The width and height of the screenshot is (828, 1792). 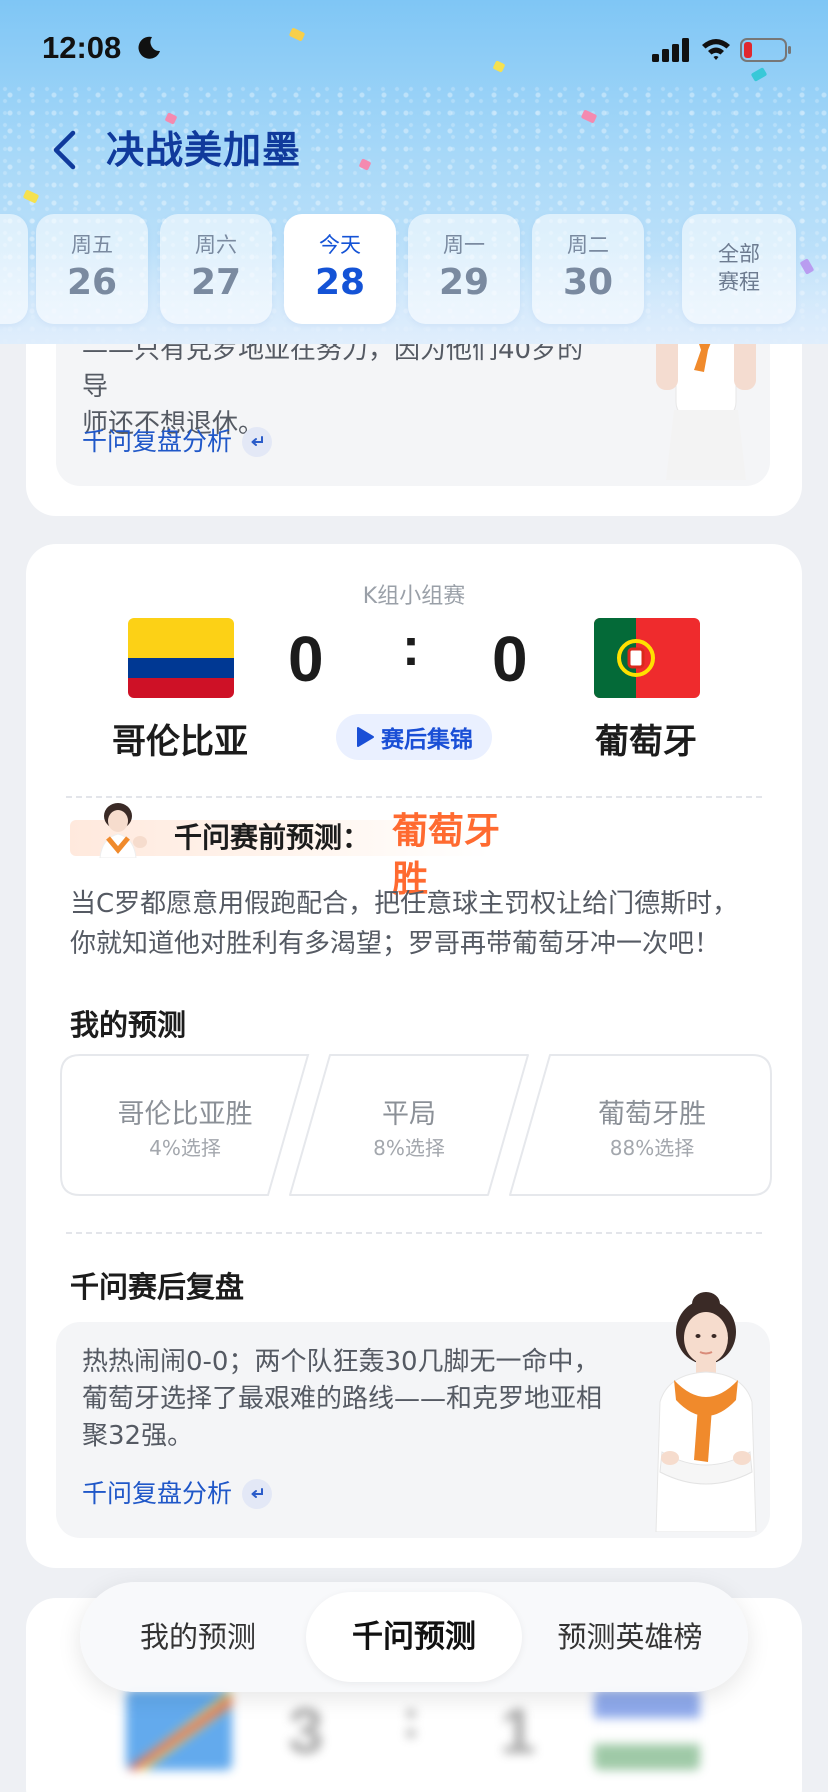 What do you see at coordinates (409, 1148) in the screenshot?
I see `vote-option-percent: 8%选择` at bounding box center [409, 1148].